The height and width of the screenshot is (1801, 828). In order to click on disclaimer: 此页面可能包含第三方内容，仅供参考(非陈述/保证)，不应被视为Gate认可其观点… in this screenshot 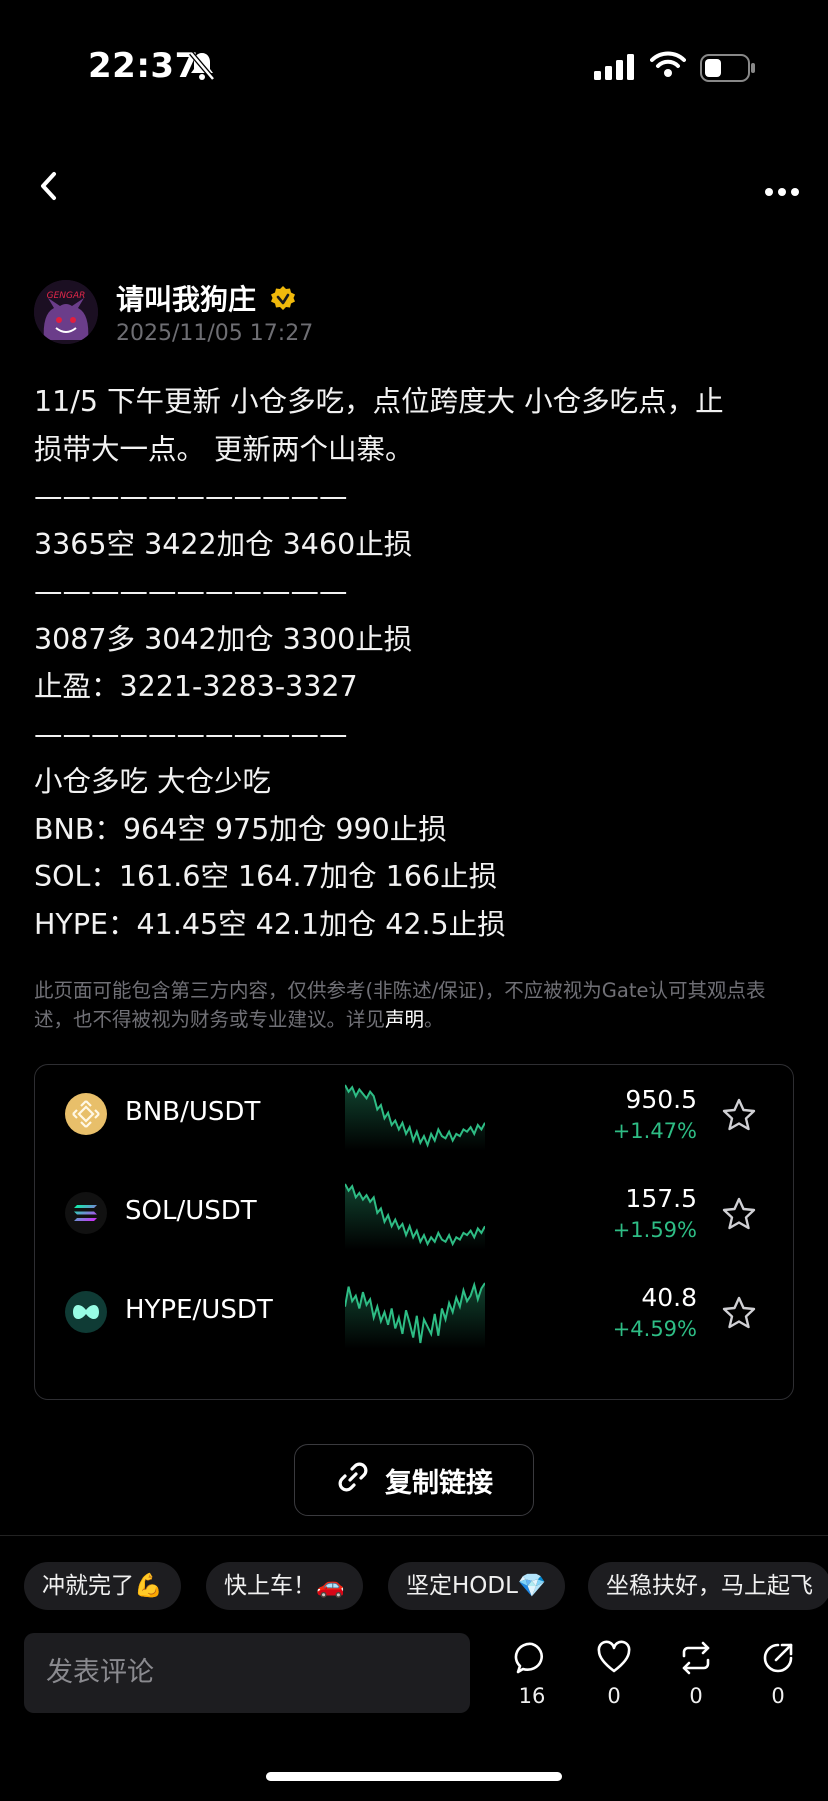, I will do `click(414, 1005)`.